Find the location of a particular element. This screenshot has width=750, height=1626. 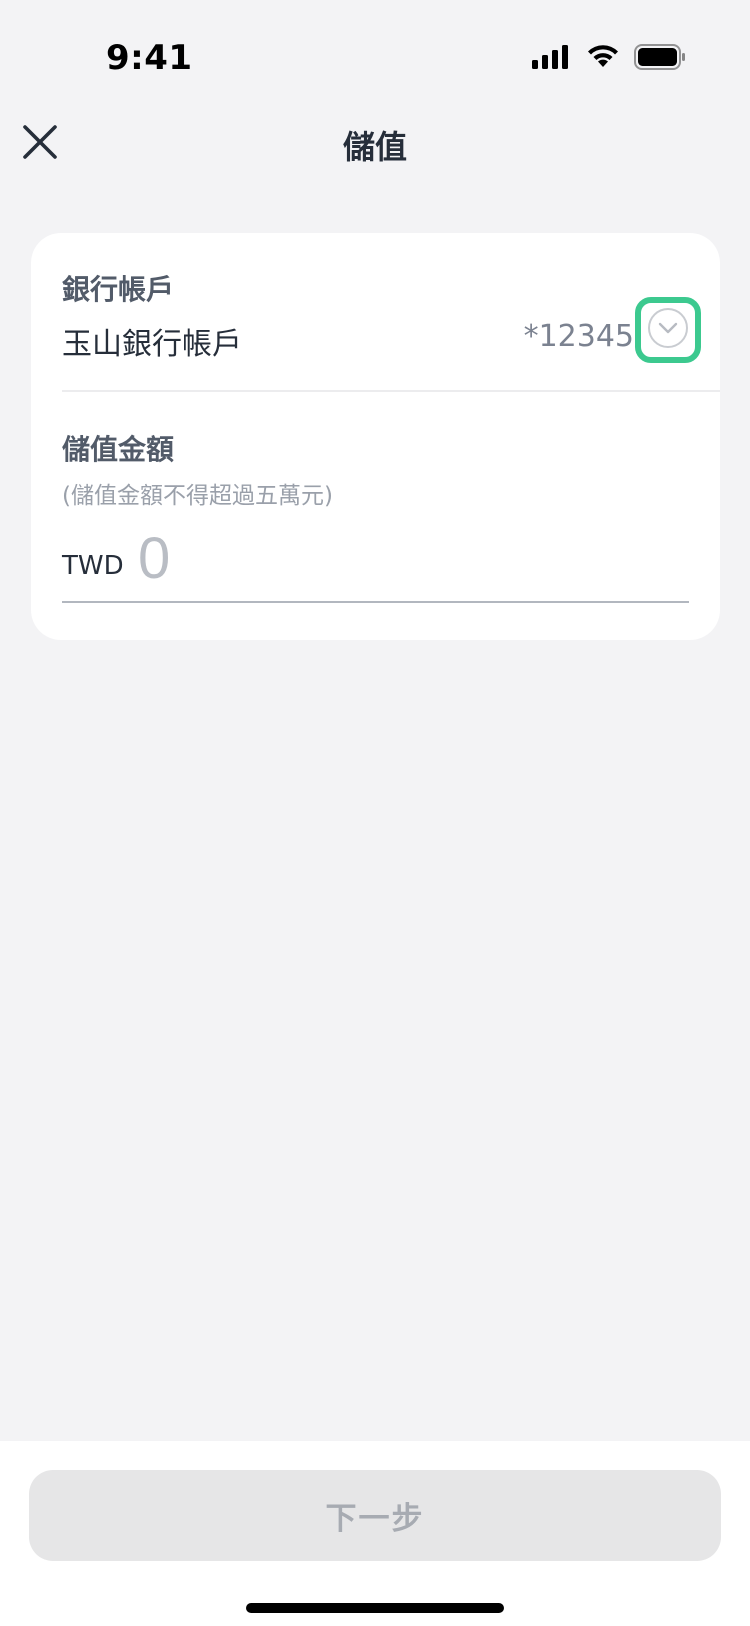

amount-input-row: TWD is located at coordinates (375, 563).